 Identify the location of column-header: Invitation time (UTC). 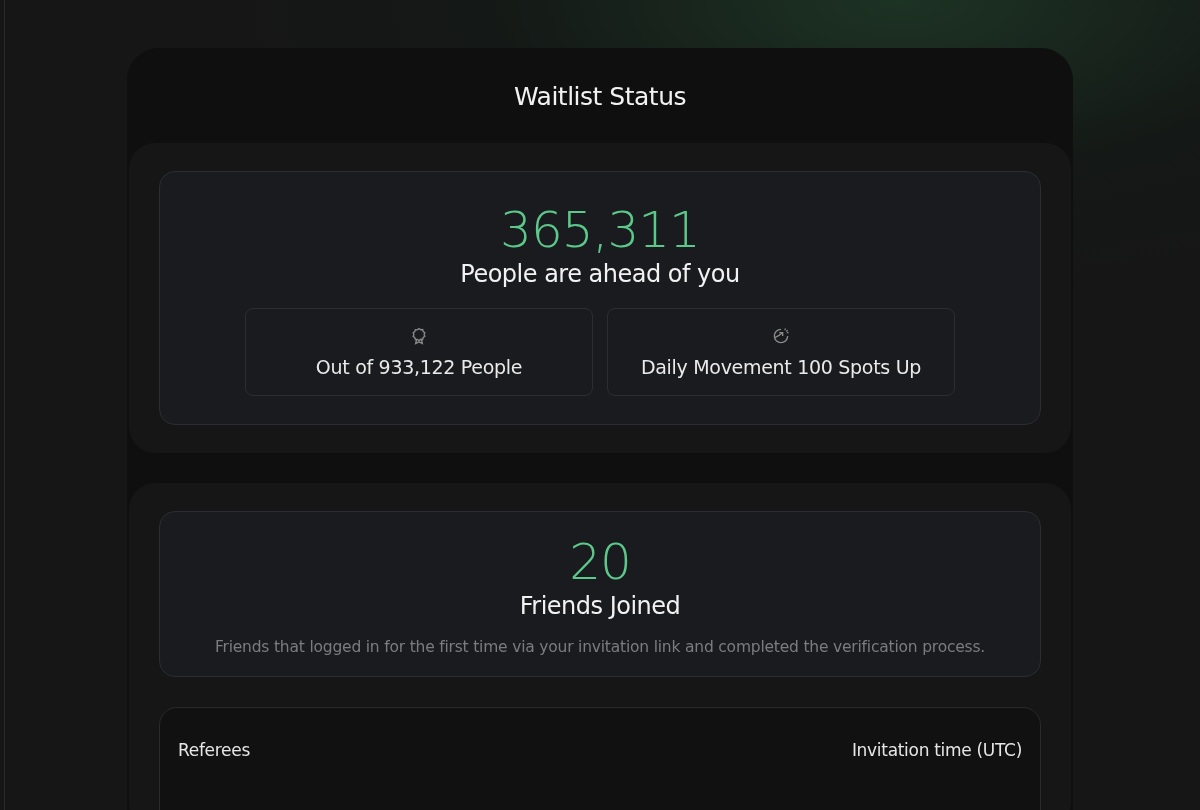
(936, 750).